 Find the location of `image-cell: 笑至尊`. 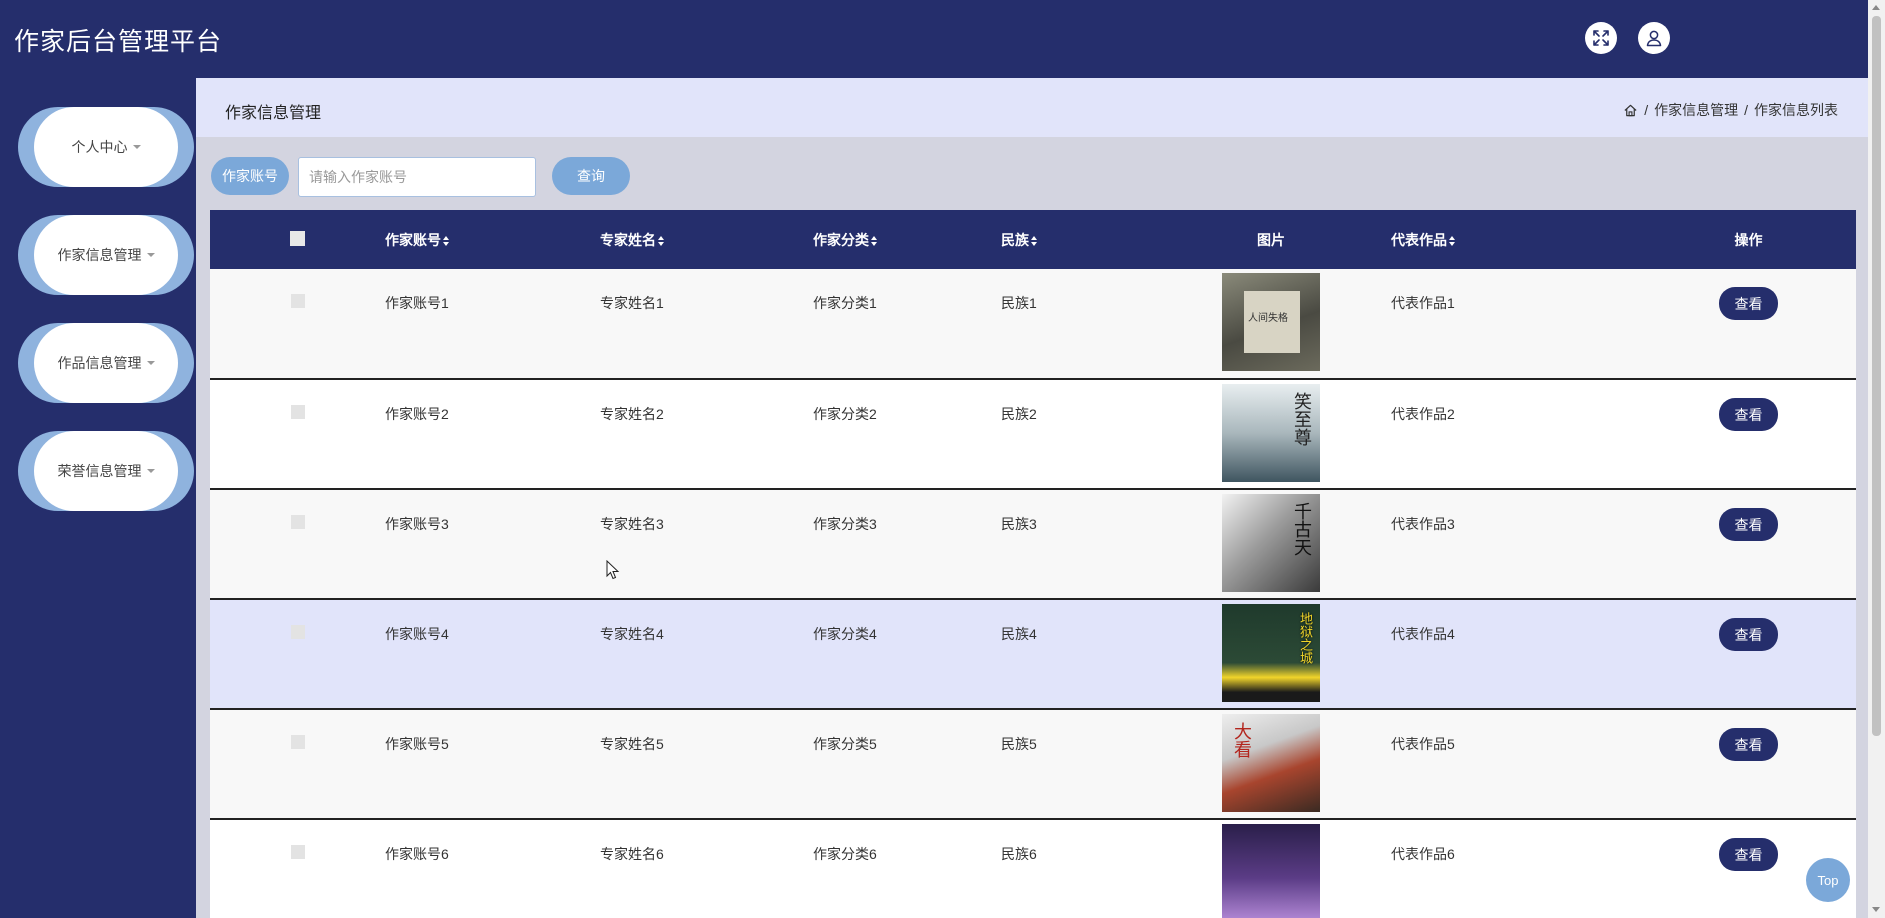

image-cell: 笑至尊 is located at coordinates (1271, 434).